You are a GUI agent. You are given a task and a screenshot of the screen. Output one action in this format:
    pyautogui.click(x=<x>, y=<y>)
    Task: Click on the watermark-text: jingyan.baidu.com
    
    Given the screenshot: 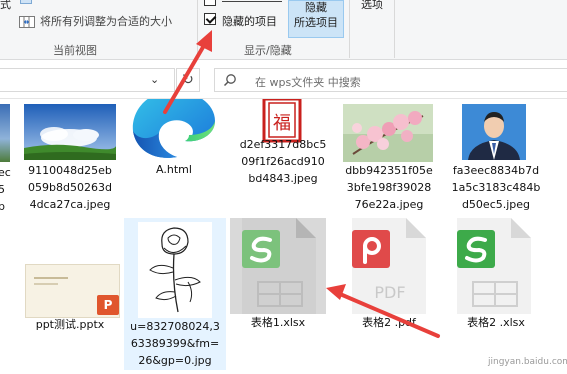 What is the action you would take?
    pyautogui.click(x=527, y=362)
    